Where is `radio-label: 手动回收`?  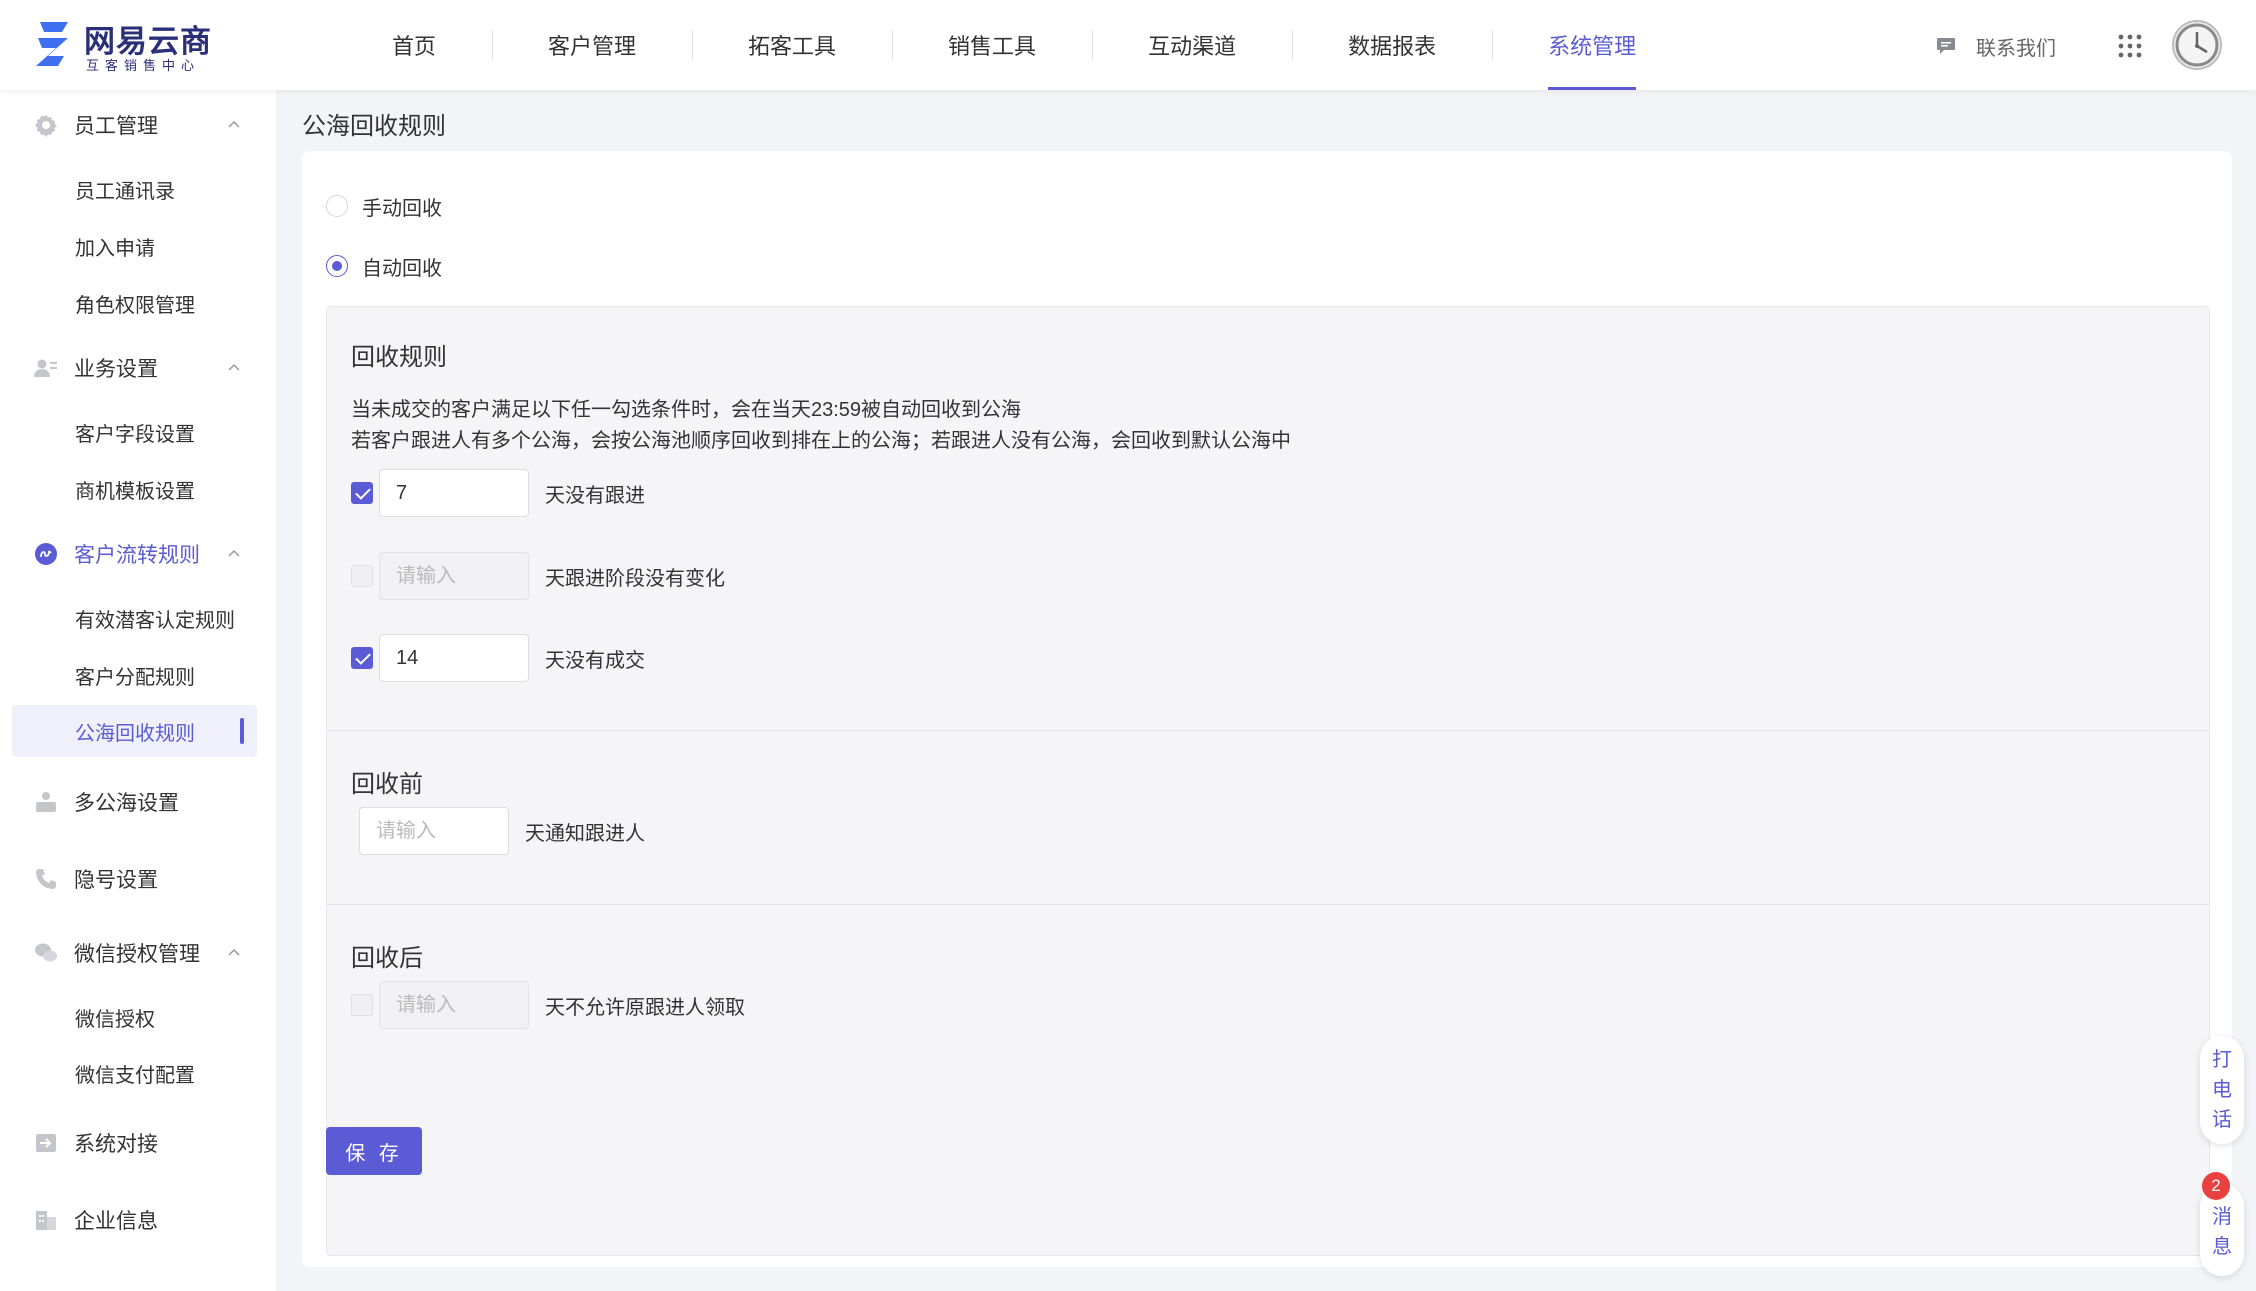
radio-label: 手动回收 is located at coordinates (402, 208).